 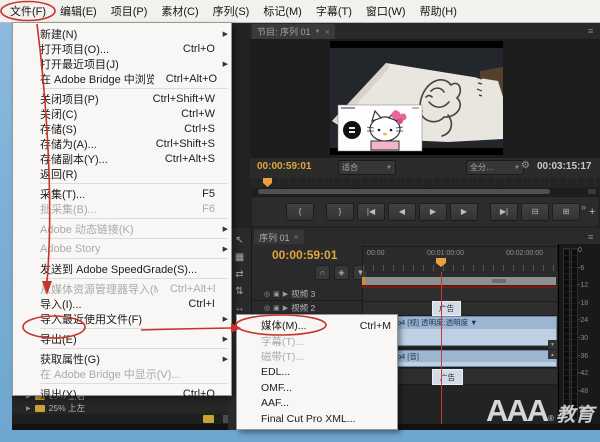 I want to click on resolution-dropdown: 全分… ▼, so click(x=495, y=167).